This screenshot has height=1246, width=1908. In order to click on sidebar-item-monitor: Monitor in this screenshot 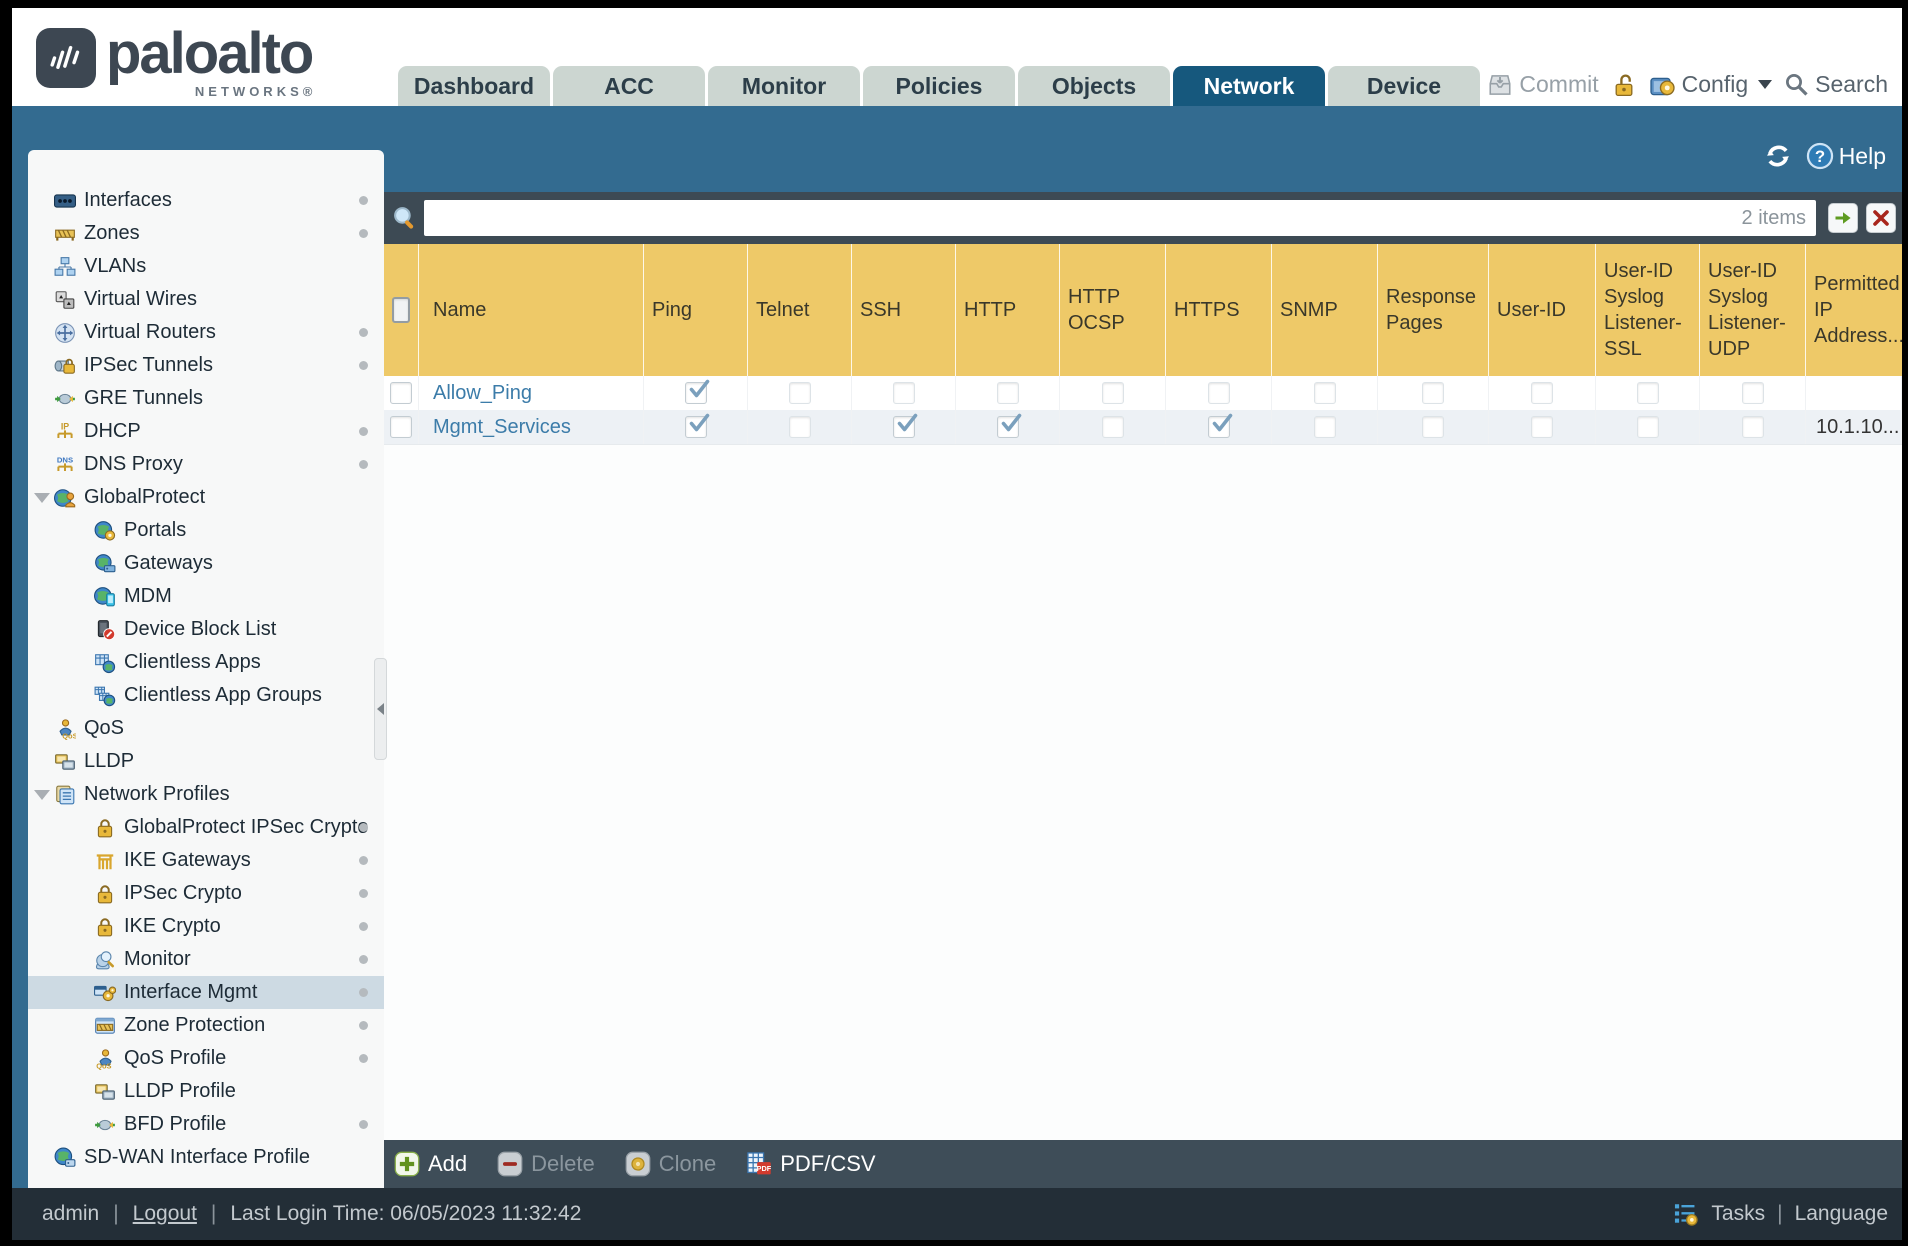, I will do `click(206, 959)`.